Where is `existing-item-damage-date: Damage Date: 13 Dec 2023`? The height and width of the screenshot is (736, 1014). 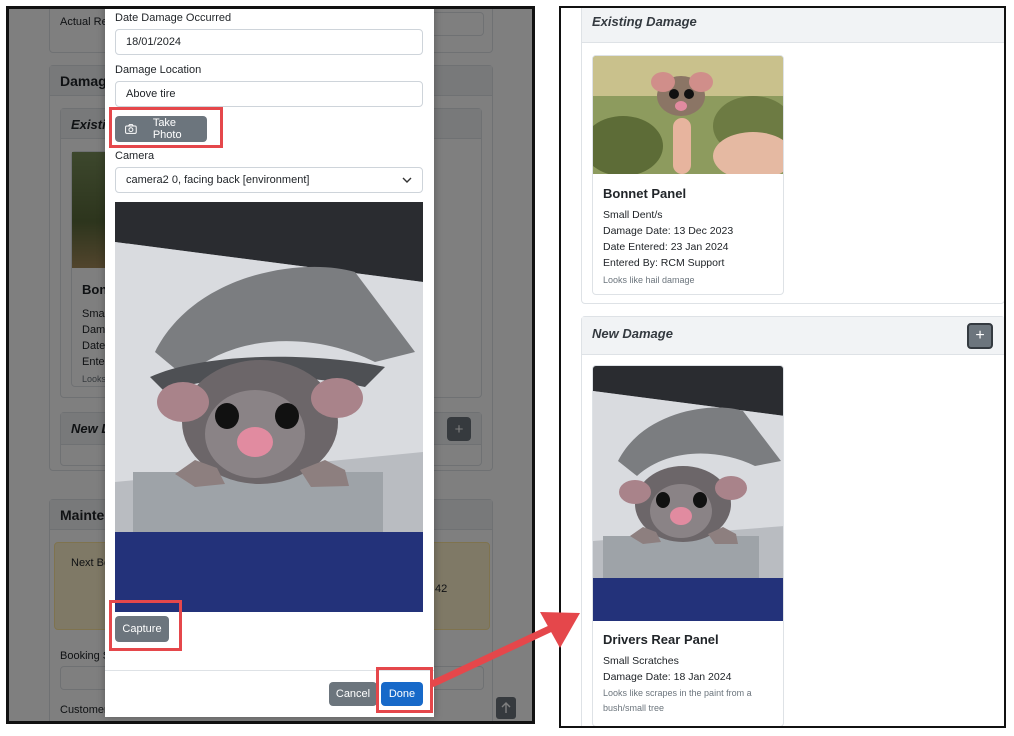
existing-item-damage-date: Damage Date: 13 Dec 2023 is located at coordinates (668, 231).